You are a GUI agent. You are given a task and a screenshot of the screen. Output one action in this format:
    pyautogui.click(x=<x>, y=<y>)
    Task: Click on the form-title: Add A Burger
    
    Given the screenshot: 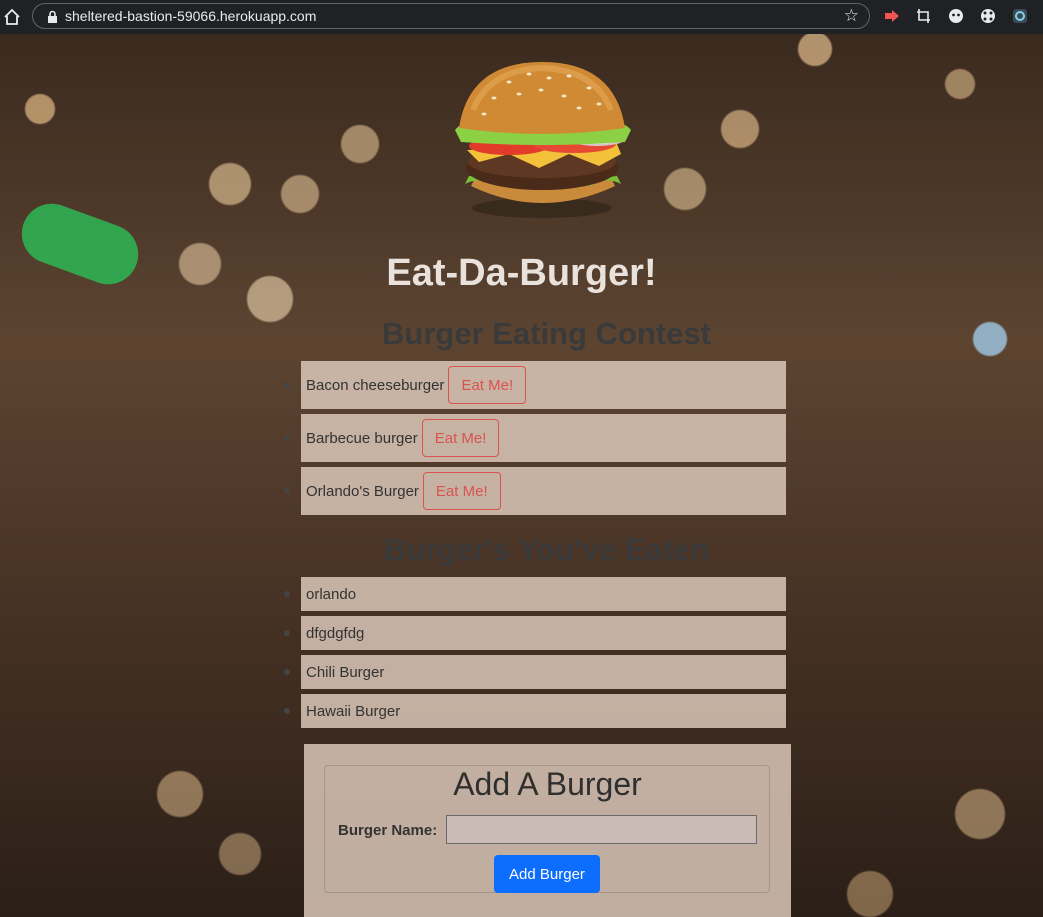 What is the action you would take?
    pyautogui.click(x=547, y=784)
    